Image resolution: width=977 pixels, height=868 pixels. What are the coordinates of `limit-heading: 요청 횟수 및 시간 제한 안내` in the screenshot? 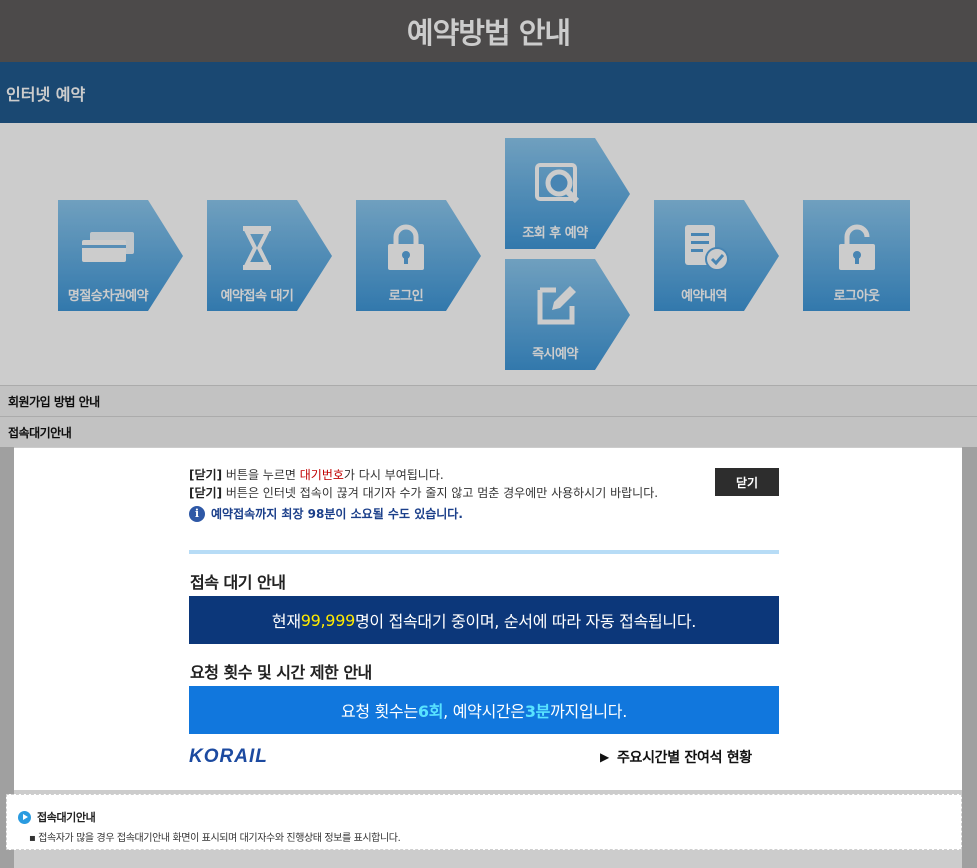 It's located at (281, 672).